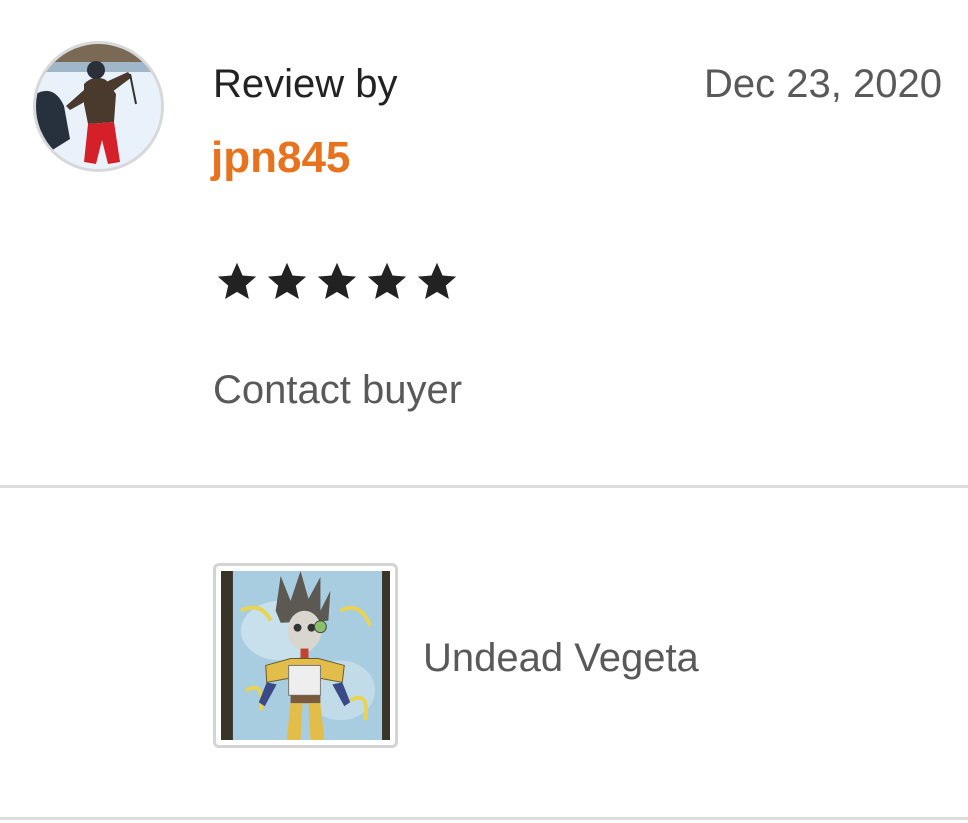 Image resolution: width=968 pixels, height=823 pixels. What do you see at coordinates (561, 658) in the screenshot?
I see `product-title-link: Undead Vegeta` at bounding box center [561, 658].